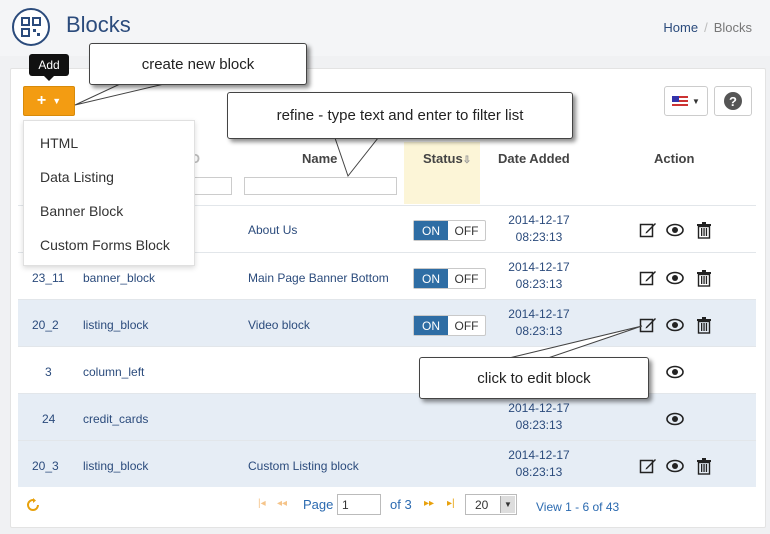 This screenshot has width=770, height=534. Describe the element at coordinates (198, 64) in the screenshot. I see `callout-create-new-block: create new block` at that location.